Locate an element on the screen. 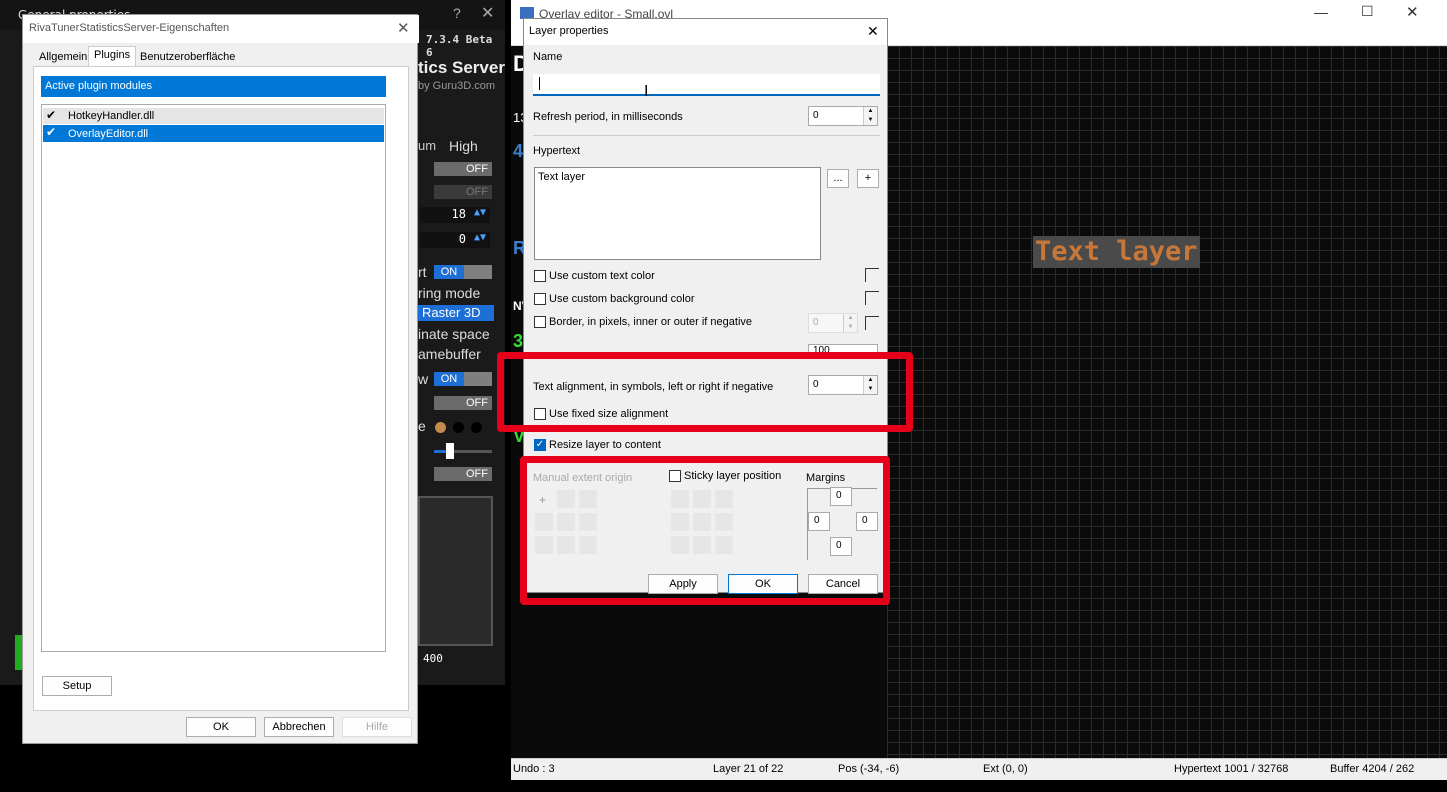  tab-allgemein: Allgemein is located at coordinates (63, 57).